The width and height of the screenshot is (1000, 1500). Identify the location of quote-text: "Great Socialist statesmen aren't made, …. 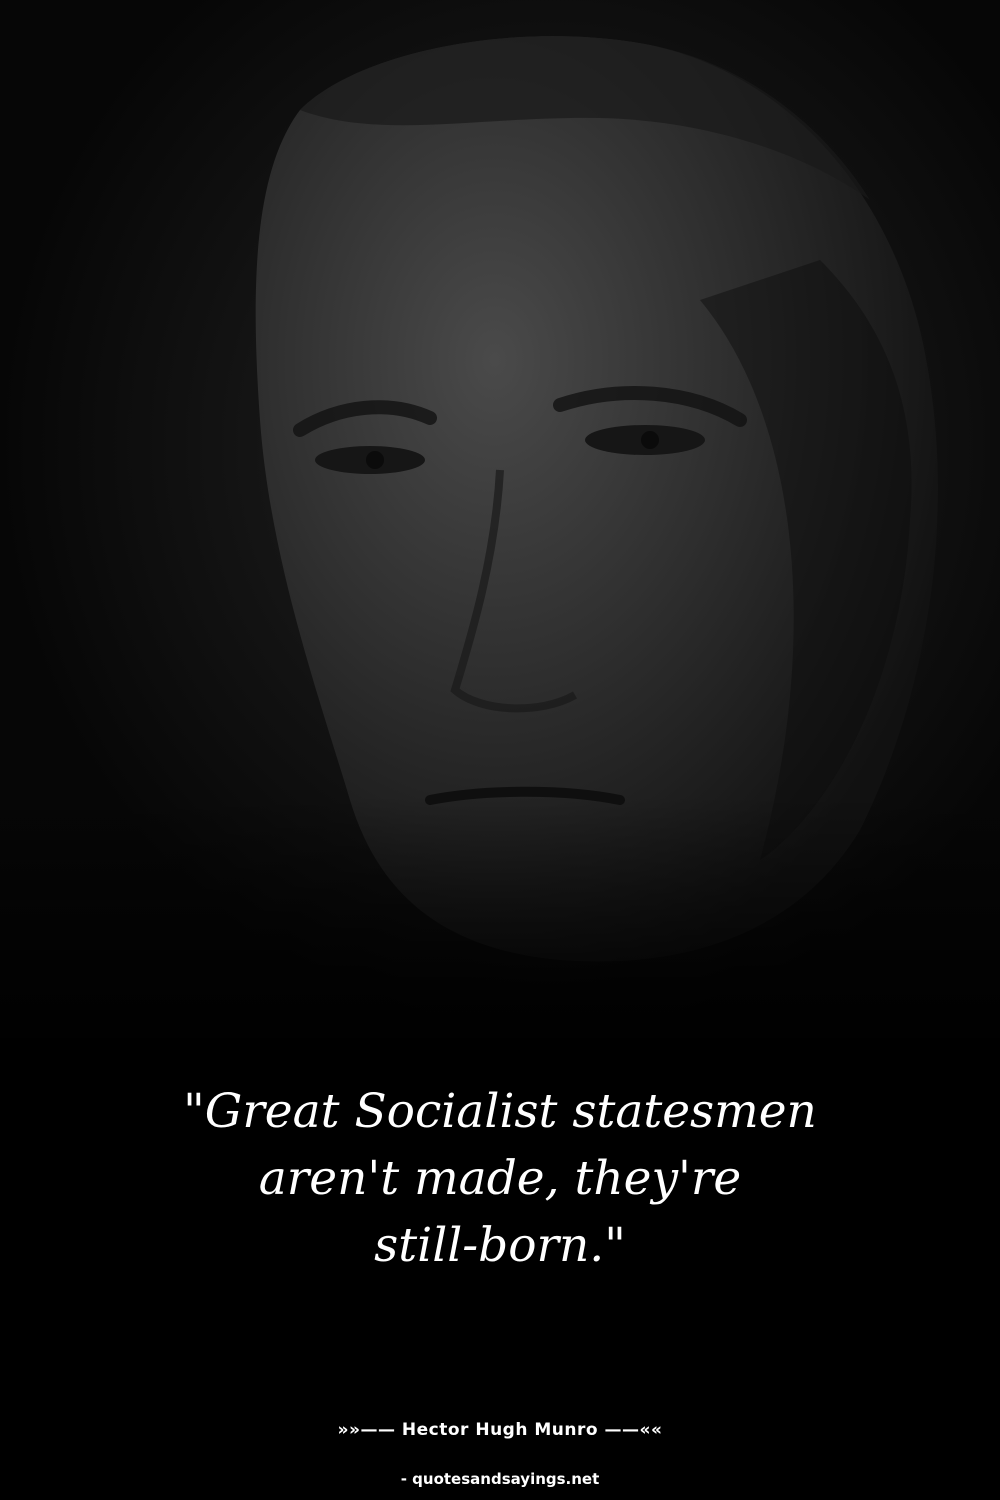
(500, 1178).